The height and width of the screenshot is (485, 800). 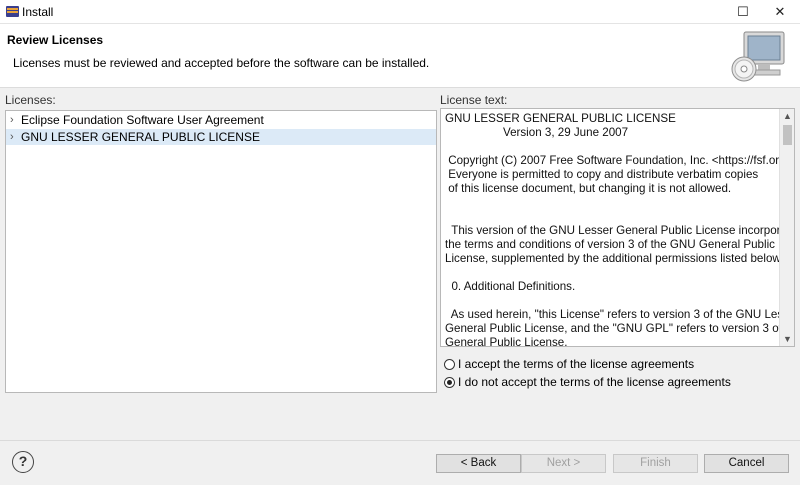 What do you see at coordinates (787, 116) in the screenshot?
I see `scroll-up-icon: ▲` at bounding box center [787, 116].